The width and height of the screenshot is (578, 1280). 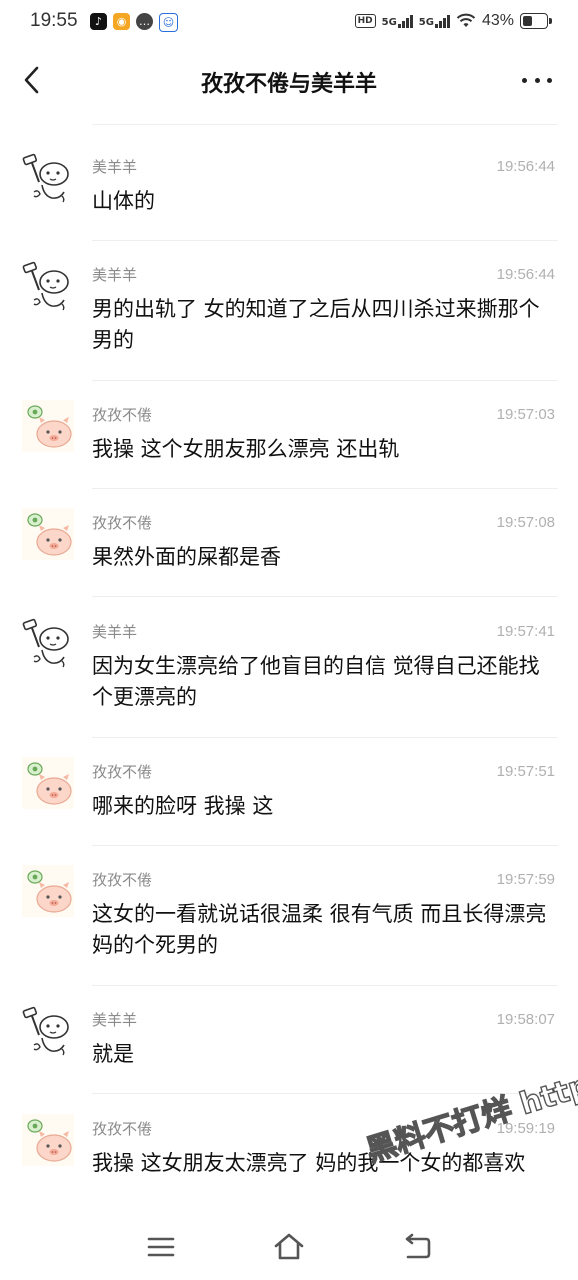 I want to click on message-text: 我操 这个女朋友那么漂亮 还出轨, so click(x=246, y=449).